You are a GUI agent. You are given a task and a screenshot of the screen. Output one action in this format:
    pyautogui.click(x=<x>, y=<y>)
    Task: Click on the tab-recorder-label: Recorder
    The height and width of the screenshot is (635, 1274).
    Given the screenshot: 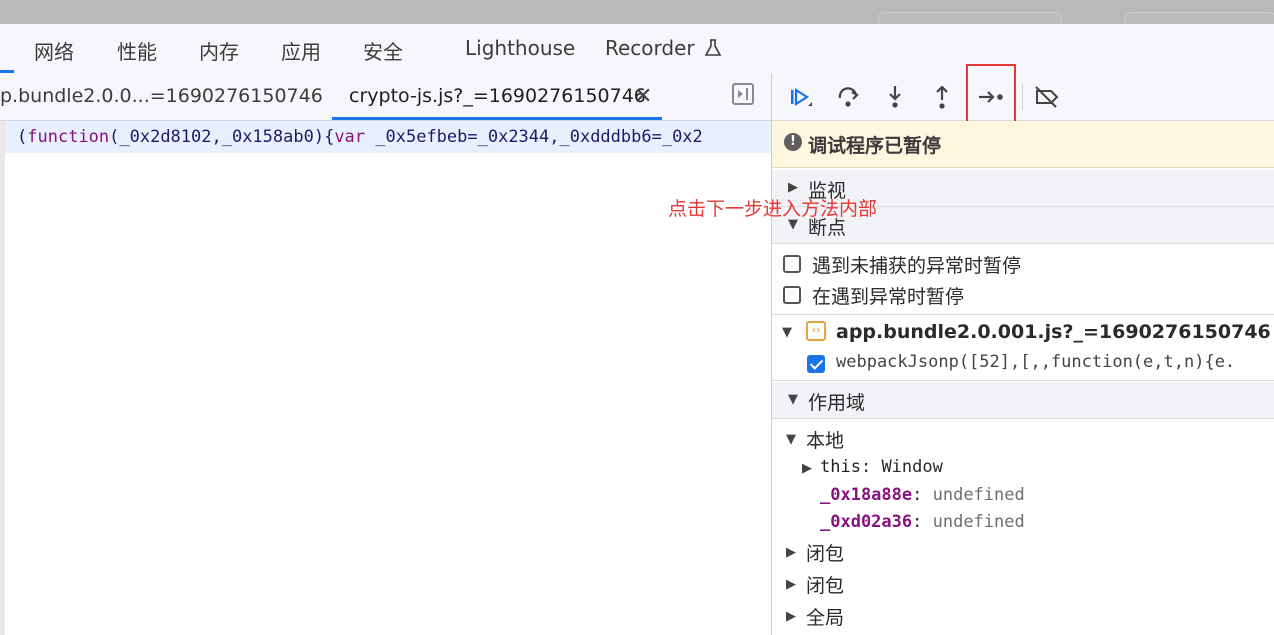 What is the action you would take?
    pyautogui.click(x=650, y=48)
    